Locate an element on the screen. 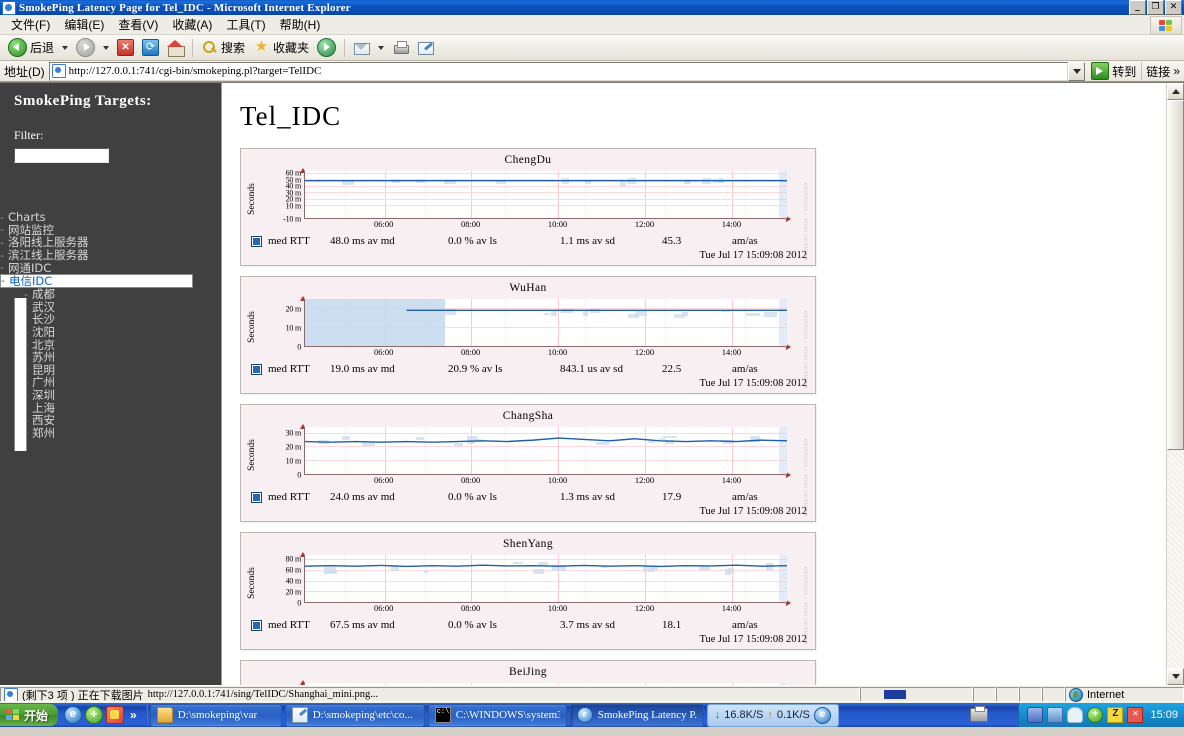  x-axis-tick: 12:00 is located at coordinates (644, 224).